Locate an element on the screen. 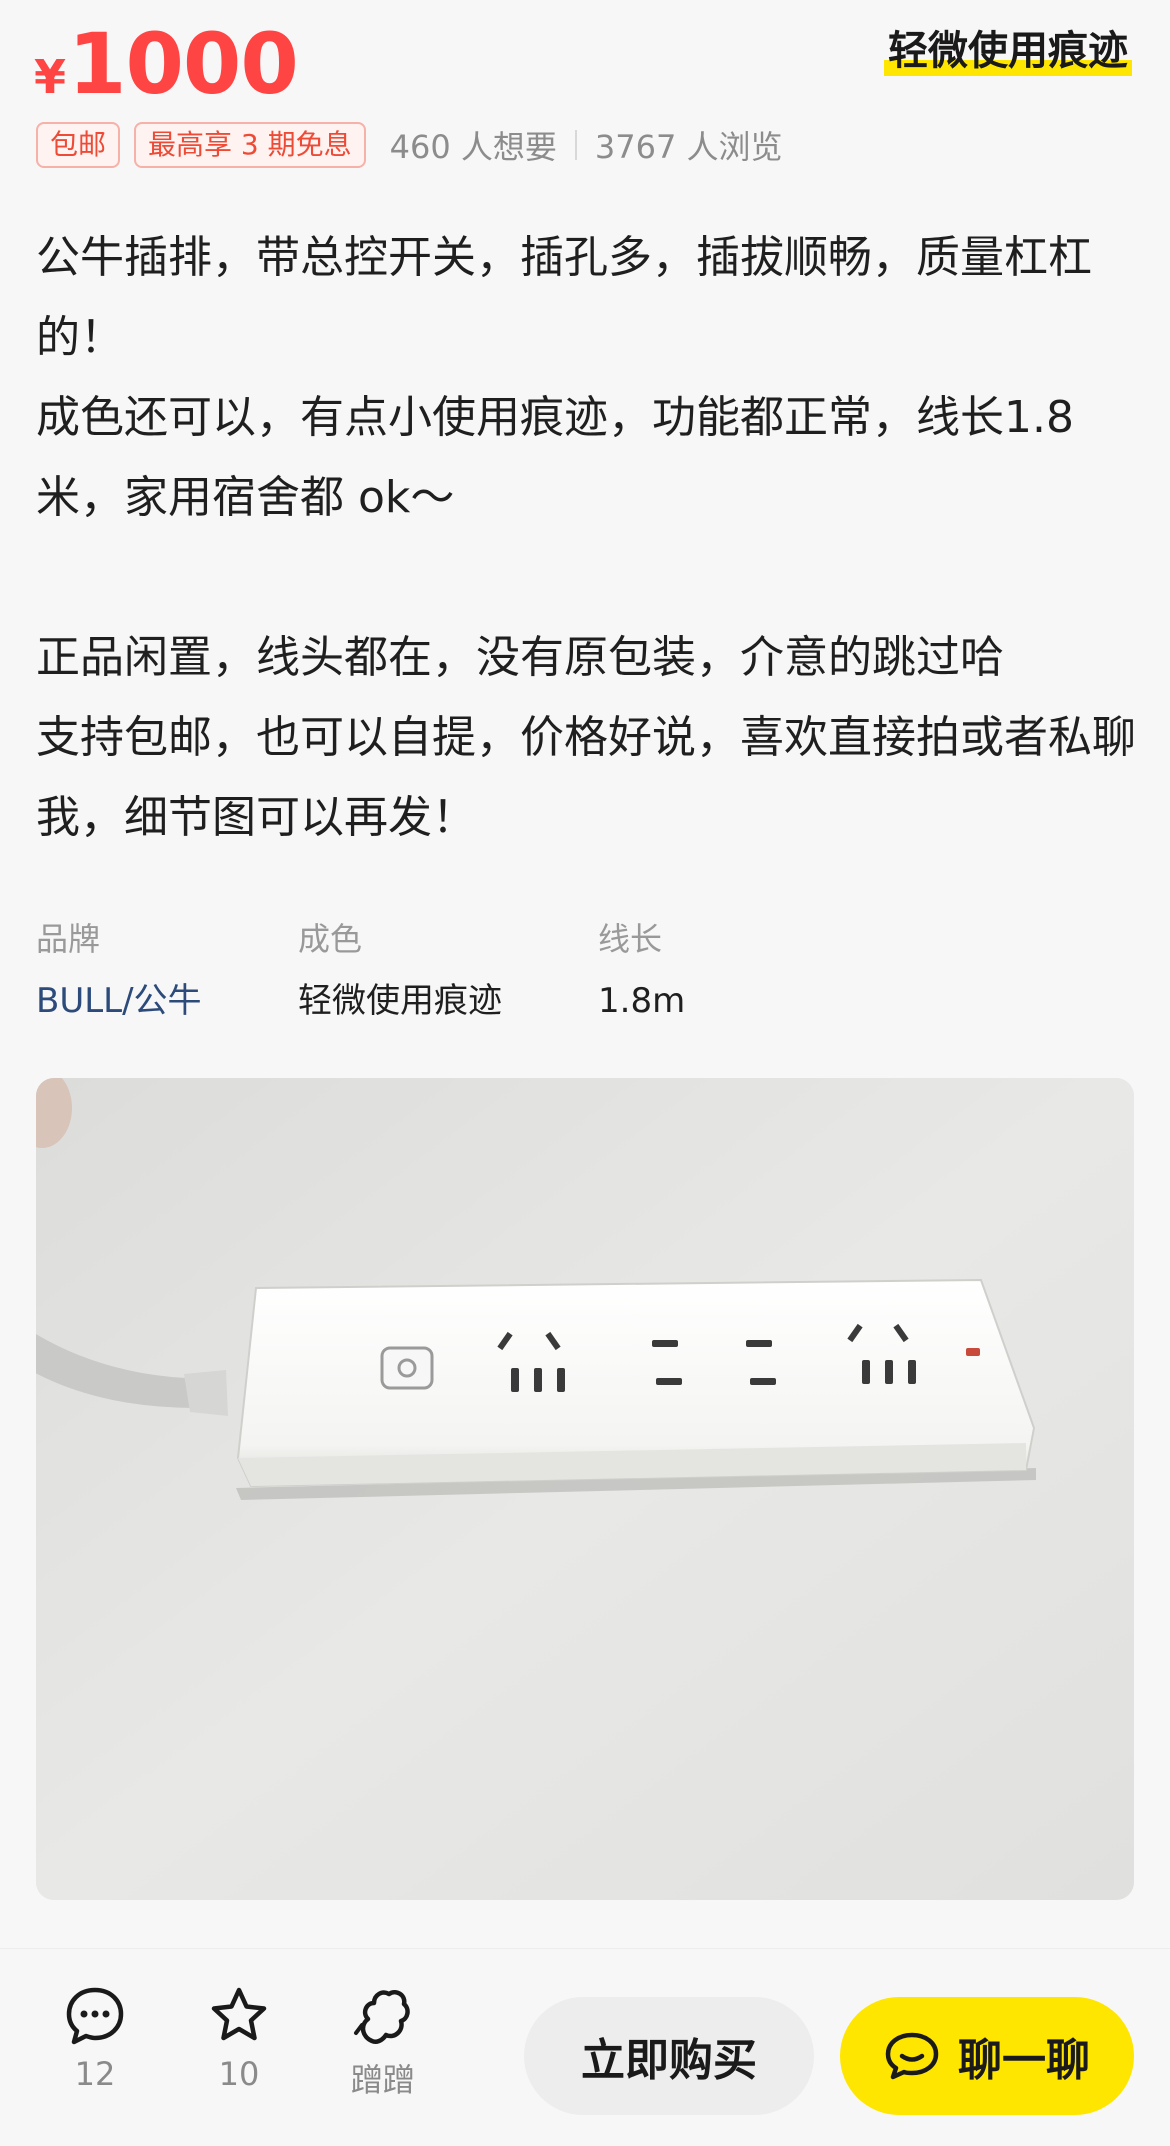 The height and width of the screenshot is (2146, 1170). spec-cable-length: 线长 1.8m is located at coordinates (698, 970).